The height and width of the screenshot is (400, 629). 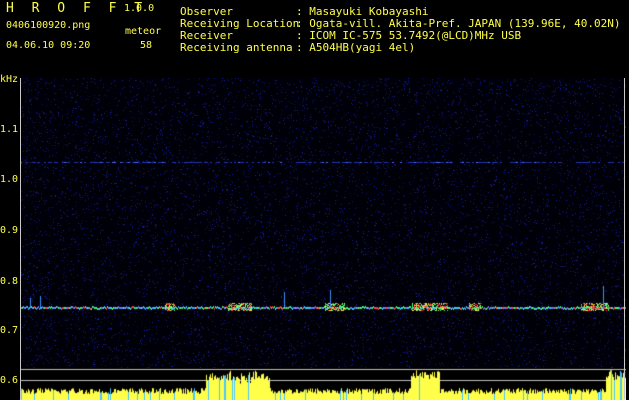 I want to click on y-tick: 1.0, so click(x=9, y=179).